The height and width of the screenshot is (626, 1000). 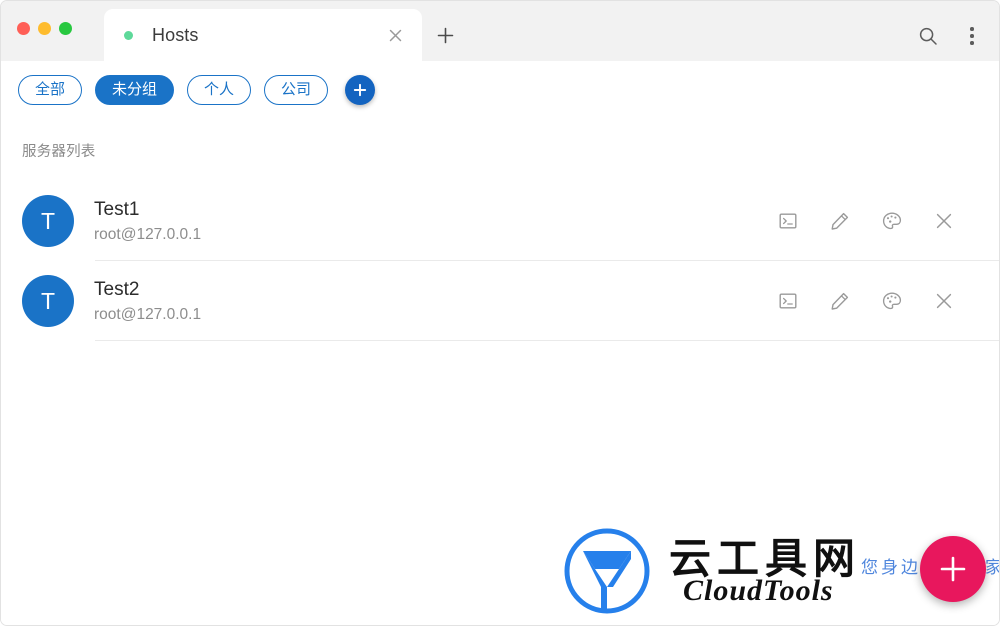 What do you see at coordinates (434, 301) in the screenshot?
I see `server-info: Test2 root@127.0.0.1` at bounding box center [434, 301].